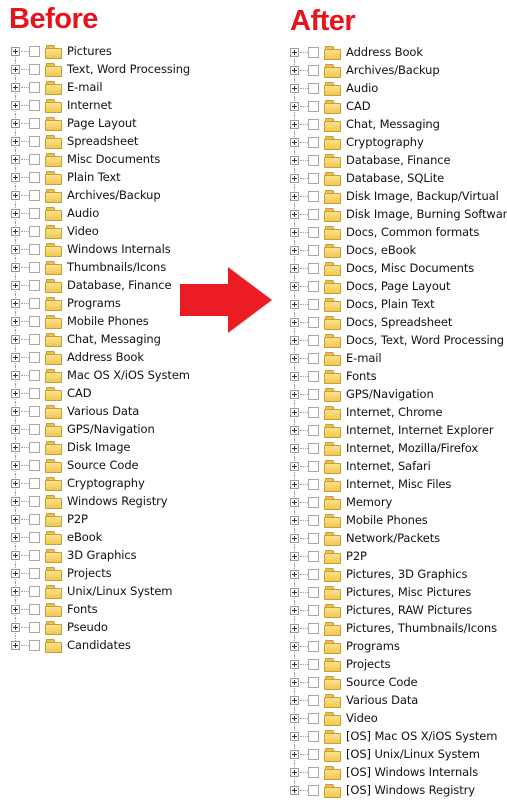  What do you see at coordinates (398, 538) in the screenshot?
I see `tree-item: Network/Packets` at bounding box center [398, 538].